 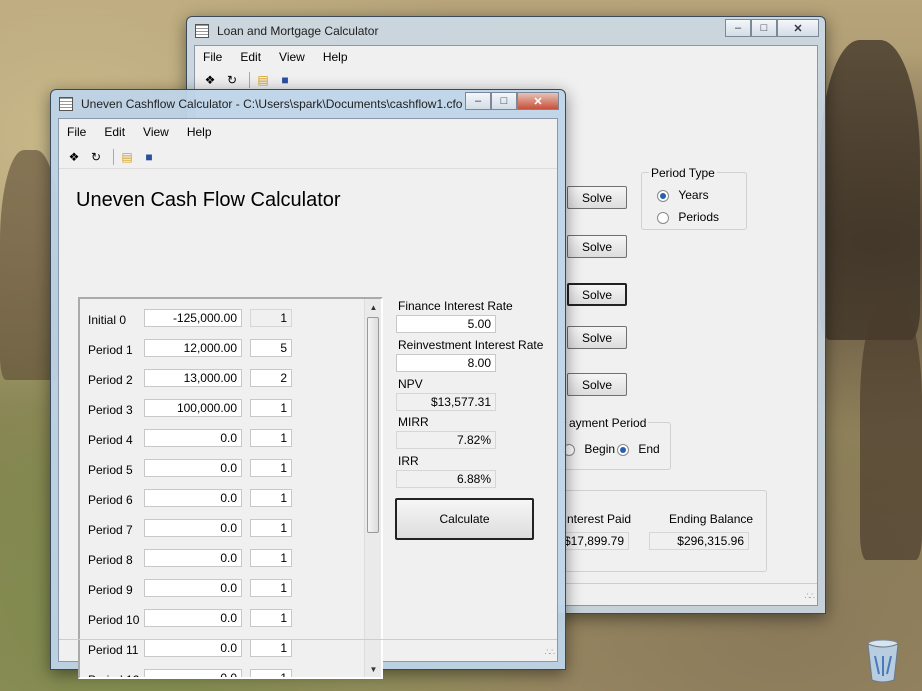 I want to click on scroll-up-icon: ▲, so click(x=373, y=307).